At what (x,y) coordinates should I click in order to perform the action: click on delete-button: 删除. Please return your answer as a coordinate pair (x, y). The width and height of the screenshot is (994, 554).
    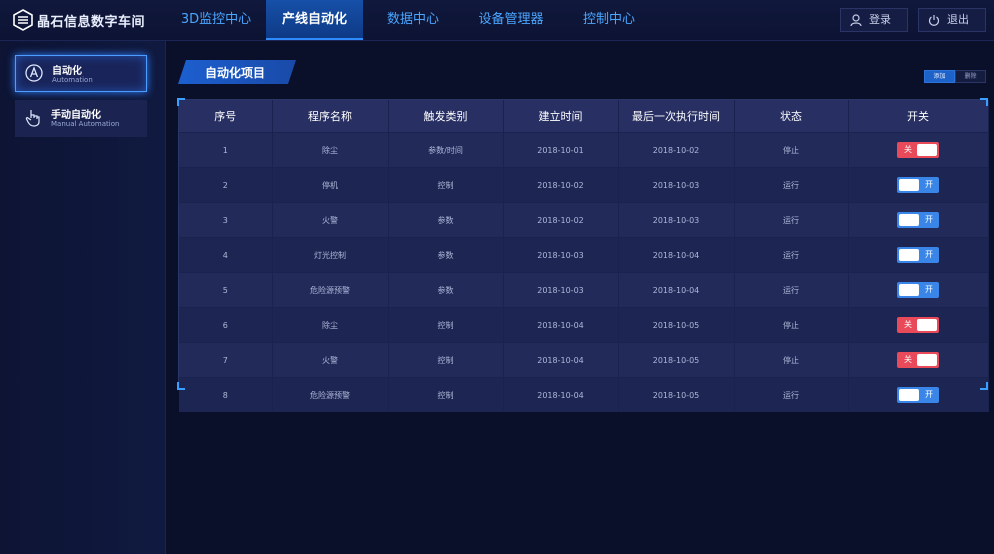
    Looking at the image, I should click on (970, 76).